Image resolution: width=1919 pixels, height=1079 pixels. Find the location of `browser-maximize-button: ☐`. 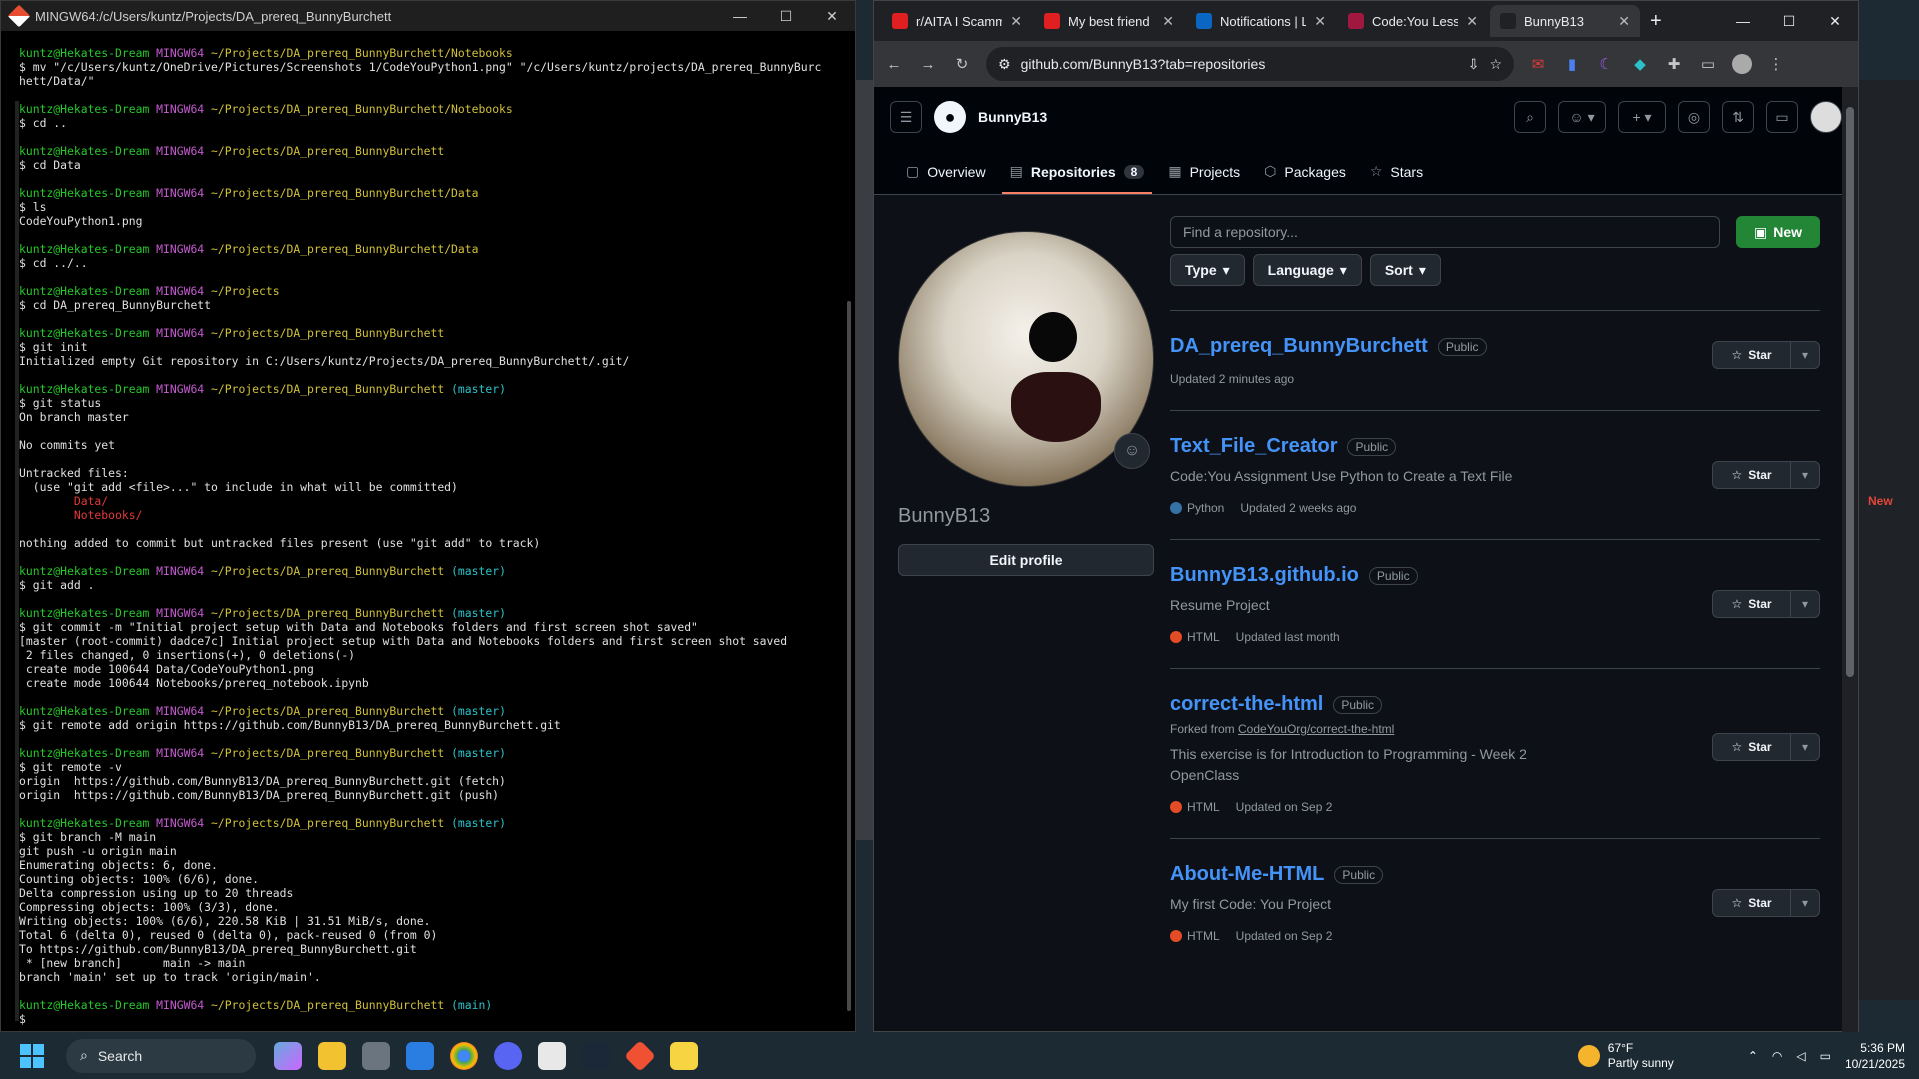

browser-maximize-button: ☐ is located at coordinates (1789, 21).